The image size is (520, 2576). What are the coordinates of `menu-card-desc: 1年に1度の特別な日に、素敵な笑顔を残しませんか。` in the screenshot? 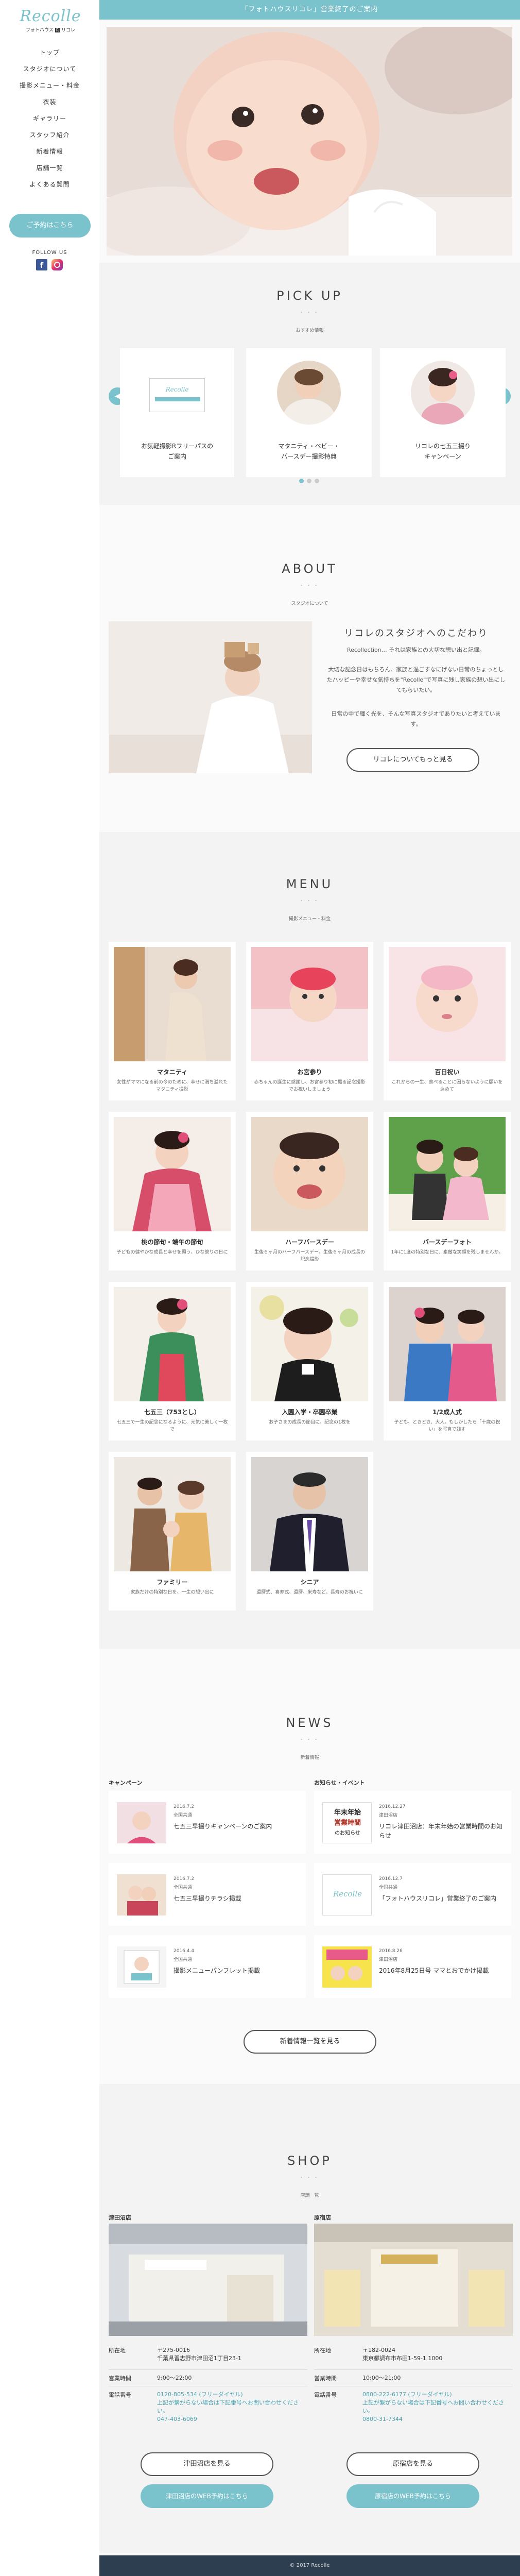 It's located at (447, 1252).